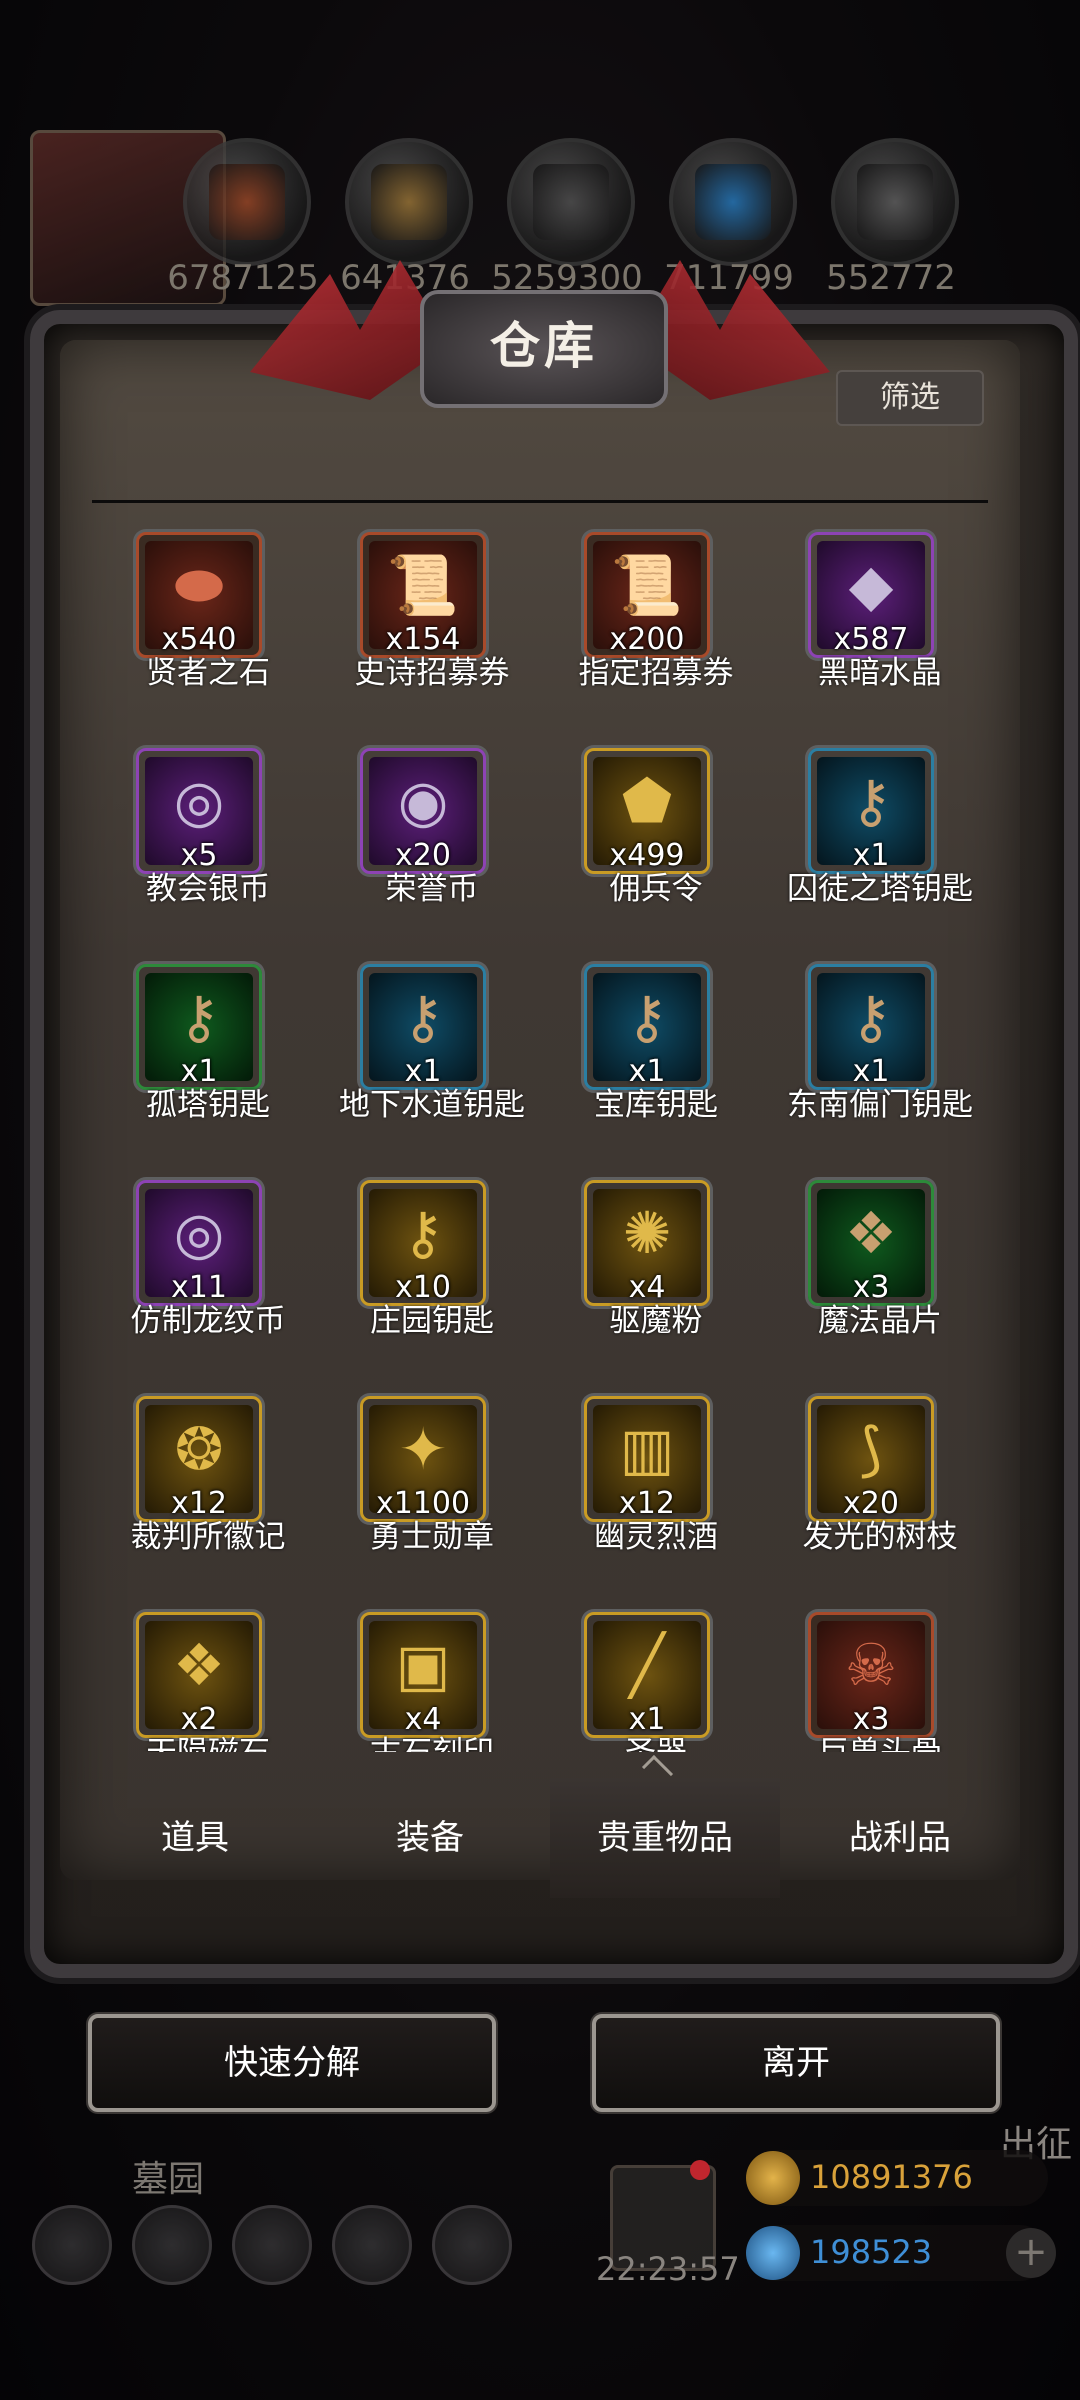 Image resolution: width=1080 pixels, height=2400 pixels. I want to click on header-divider, so click(540, 501).